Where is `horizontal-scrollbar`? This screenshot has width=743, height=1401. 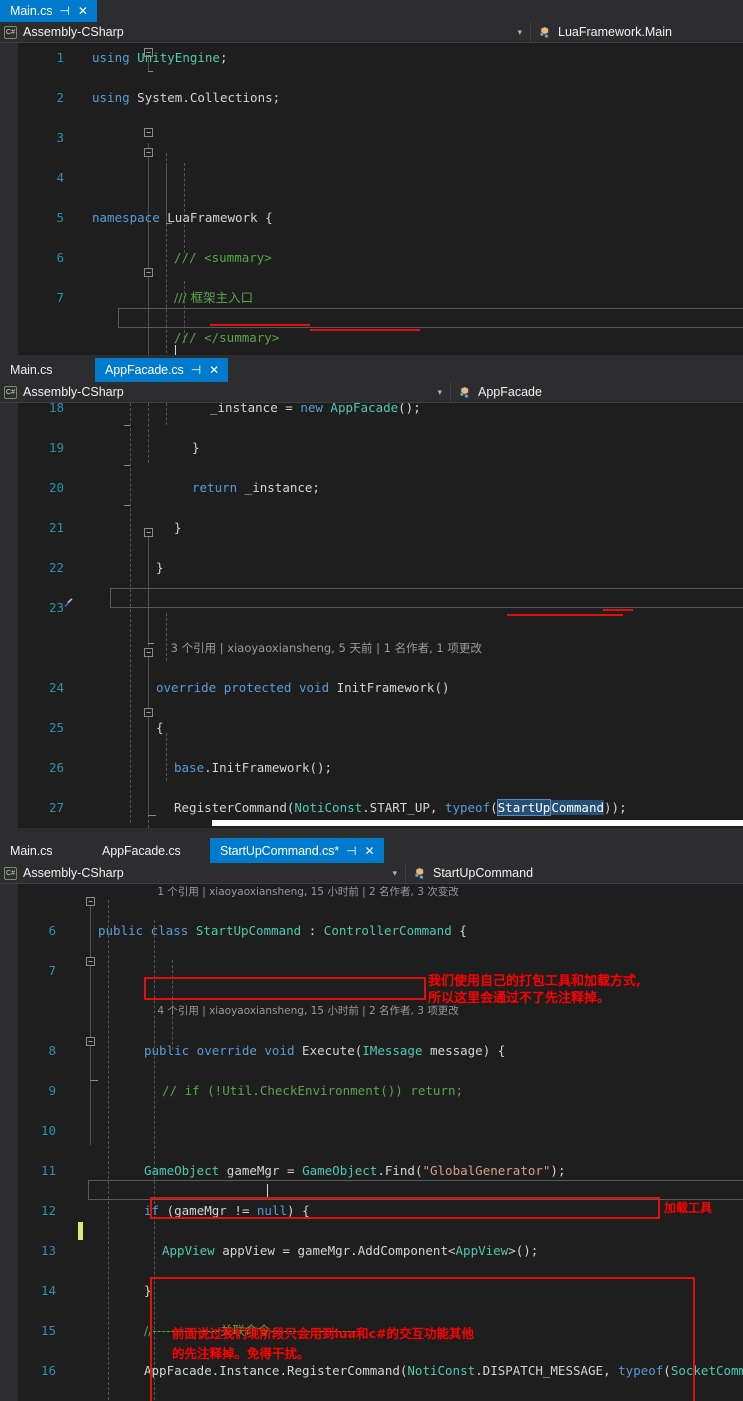 horizontal-scrollbar is located at coordinates (477, 823).